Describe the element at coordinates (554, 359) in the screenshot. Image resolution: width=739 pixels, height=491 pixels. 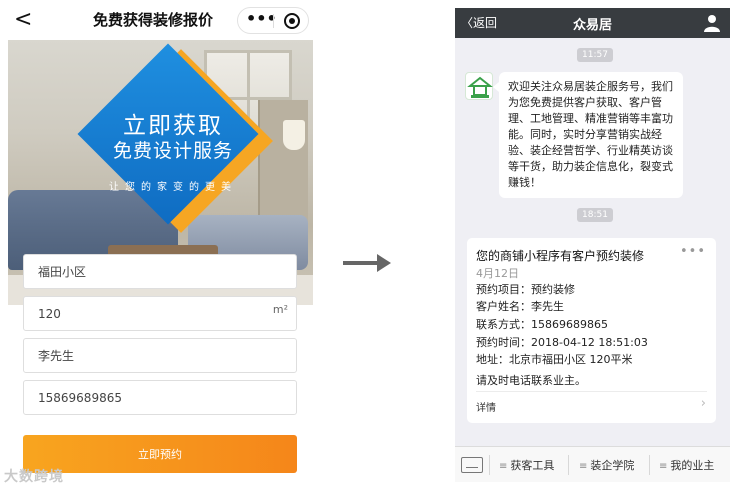
I see `card-line-address: 地址：北京市福田小区 120平米` at that location.